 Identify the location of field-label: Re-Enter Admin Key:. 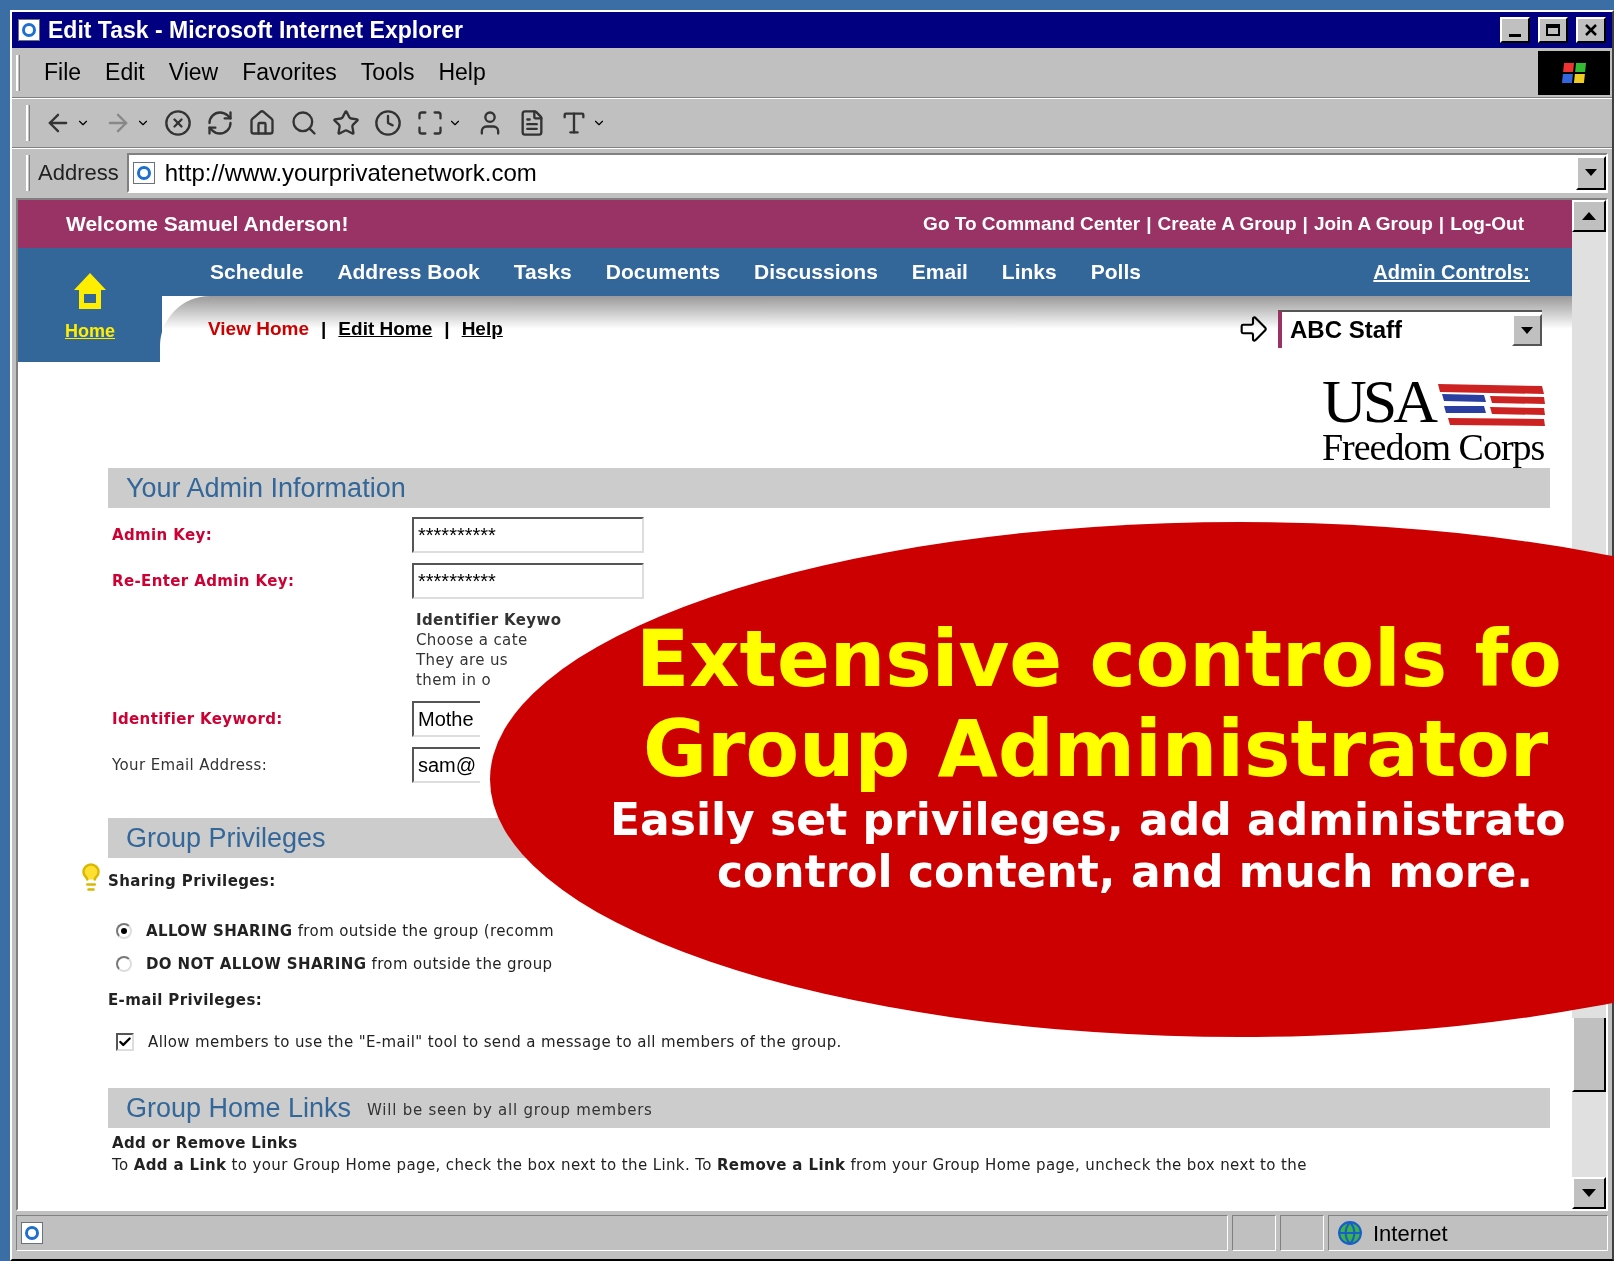
(203, 581).